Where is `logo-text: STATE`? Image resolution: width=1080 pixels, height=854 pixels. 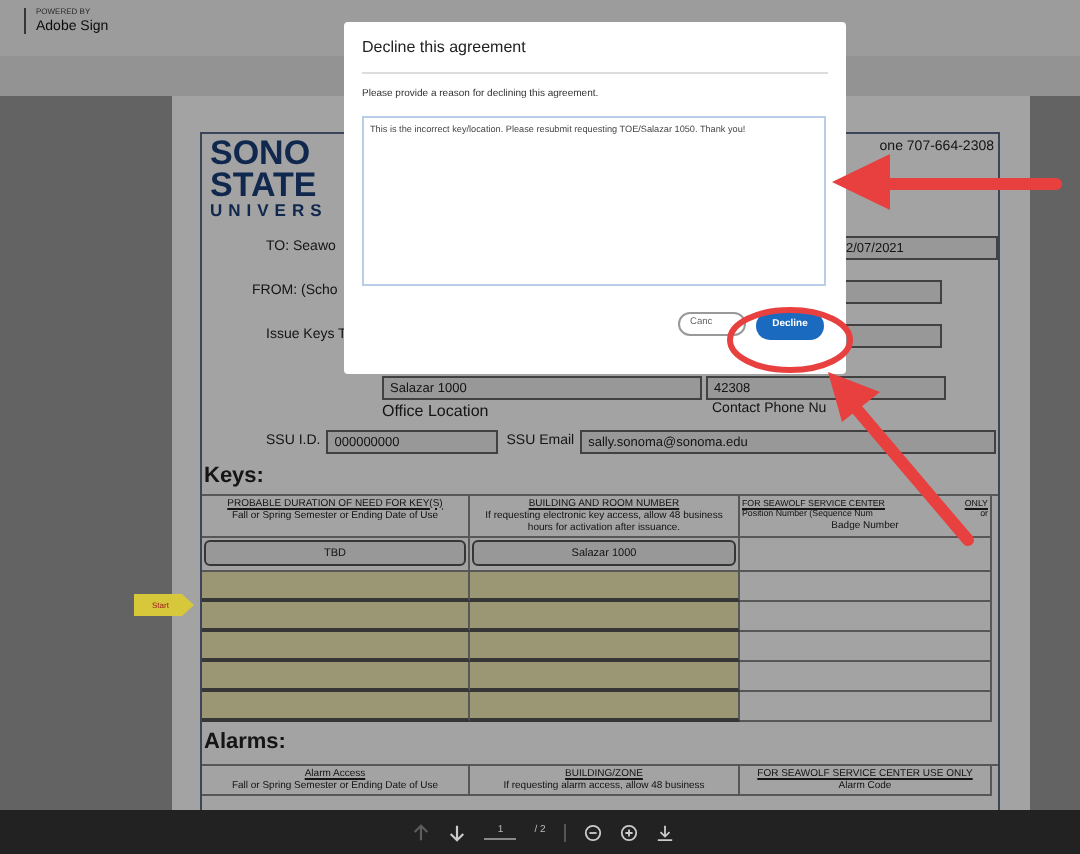
logo-text: STATE is located at coordinates (263, 186).